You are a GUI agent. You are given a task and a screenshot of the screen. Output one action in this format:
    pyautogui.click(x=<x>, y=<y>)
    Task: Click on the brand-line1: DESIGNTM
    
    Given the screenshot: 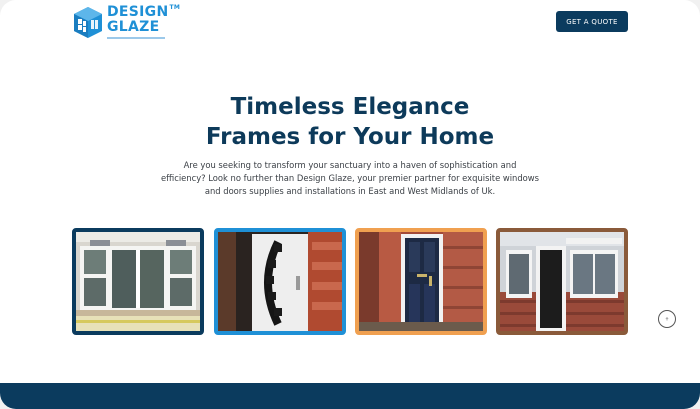 What is the action you would take?
    pyautogui.click(x=144, y=12)
    